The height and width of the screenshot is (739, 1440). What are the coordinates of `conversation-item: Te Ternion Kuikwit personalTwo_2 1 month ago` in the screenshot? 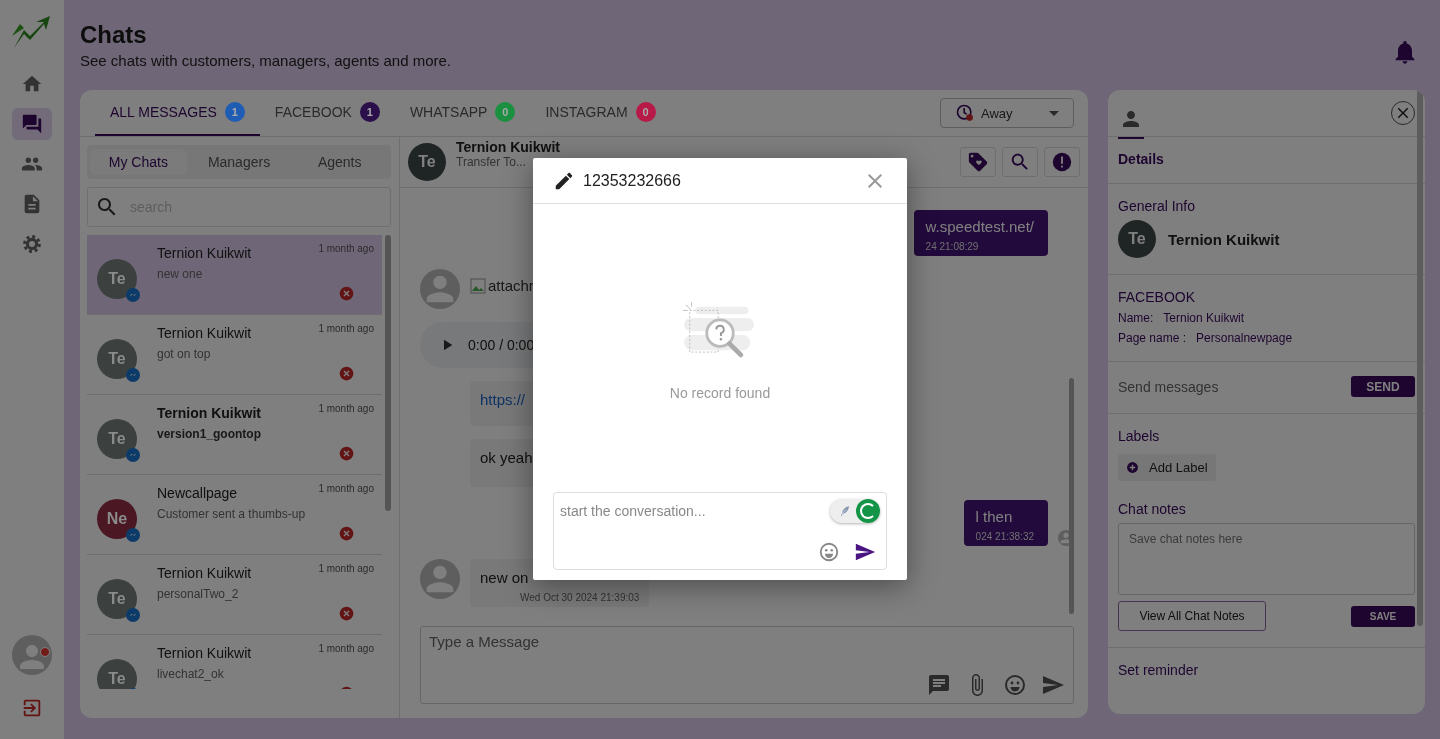 It's located at (234, 595).